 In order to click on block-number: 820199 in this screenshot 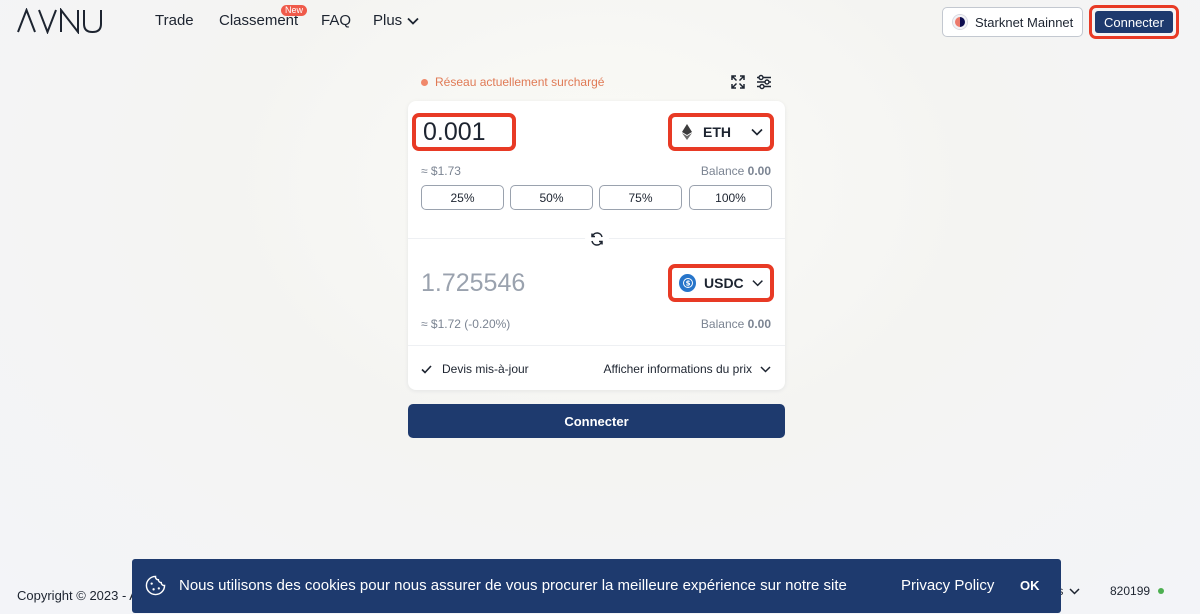, I will do `click(1130, 591)`.